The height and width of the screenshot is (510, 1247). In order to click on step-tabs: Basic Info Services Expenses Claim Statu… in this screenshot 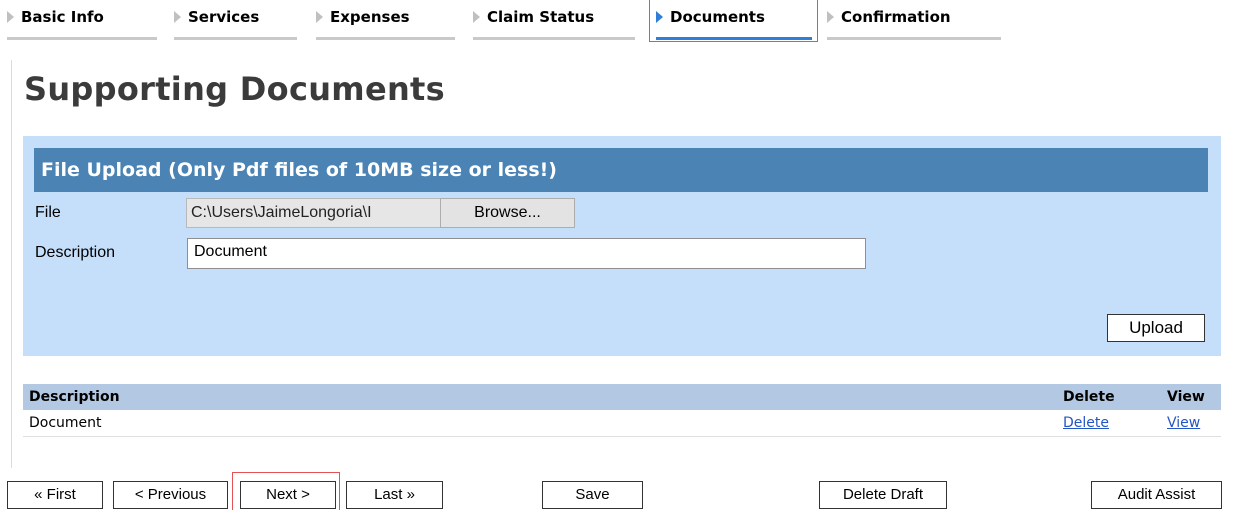, I will do `click(623, 22)`.